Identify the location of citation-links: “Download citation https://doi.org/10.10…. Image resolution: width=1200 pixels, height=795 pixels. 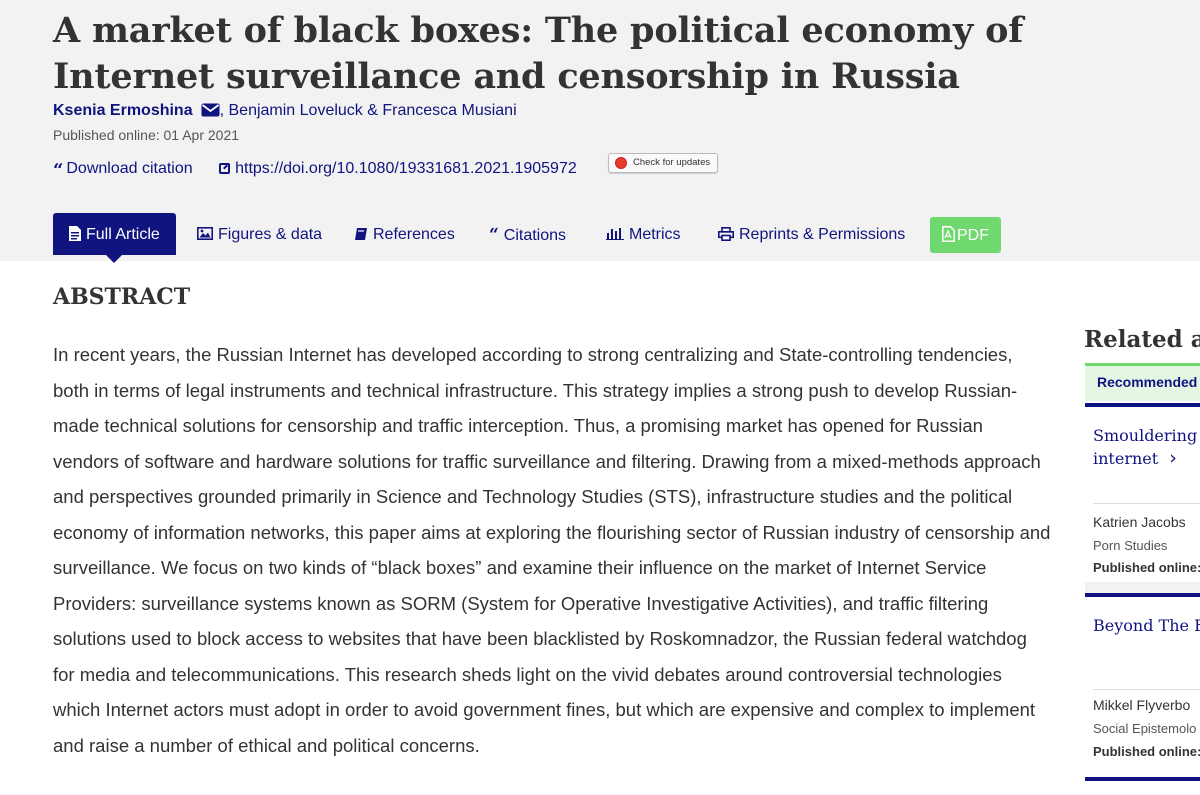
(326, 170).